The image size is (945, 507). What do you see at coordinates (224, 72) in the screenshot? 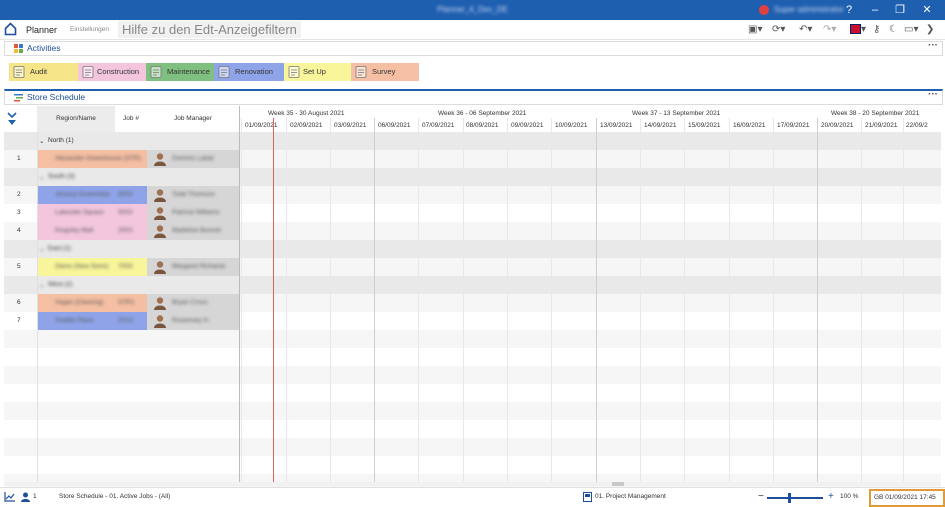
I see `renovation-icon` at bounding box center [224, 72].